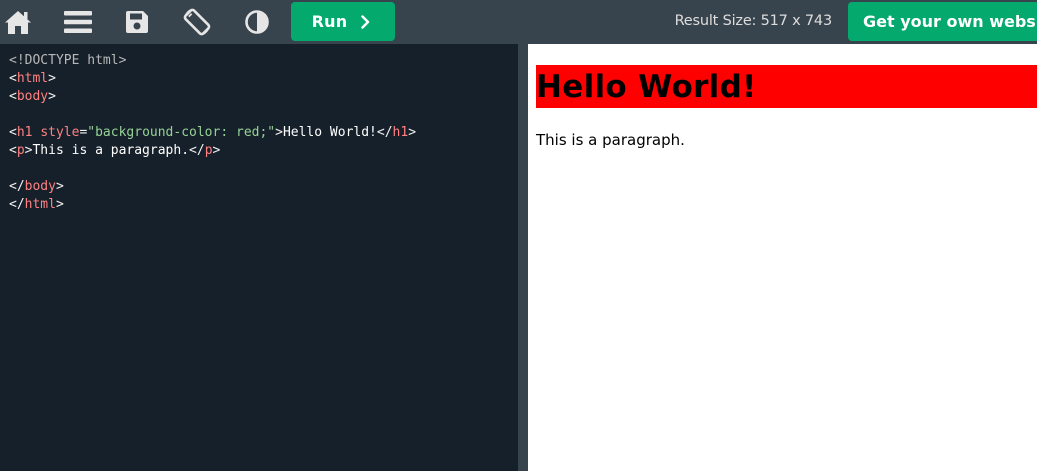 The image size is (1037, 471). What do you see at coordinates (257, 22) in the screenshot?
I see `contrast-icon` at bounding box center [257, 22].